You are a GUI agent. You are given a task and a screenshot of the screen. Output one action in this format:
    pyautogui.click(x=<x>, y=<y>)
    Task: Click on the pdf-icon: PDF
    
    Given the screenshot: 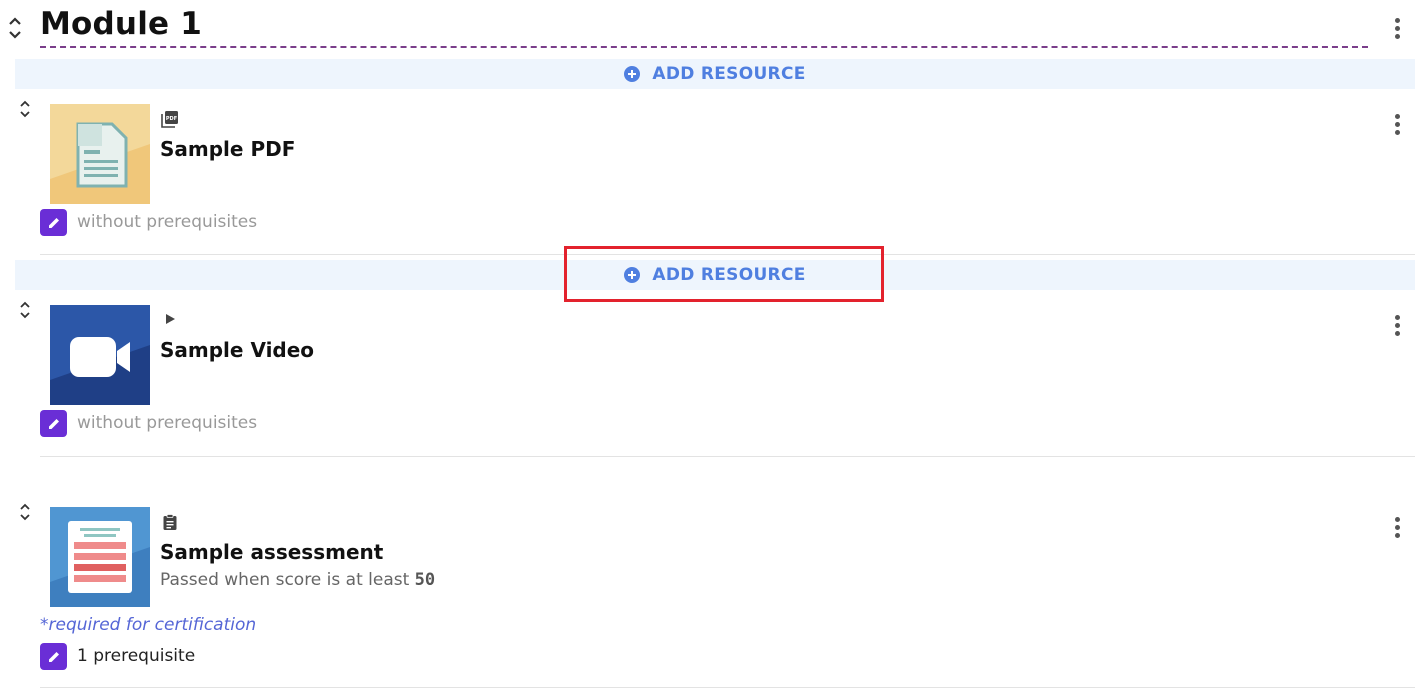 What is the action you would take?
    pyautogui.click(x=170, y=119)
    